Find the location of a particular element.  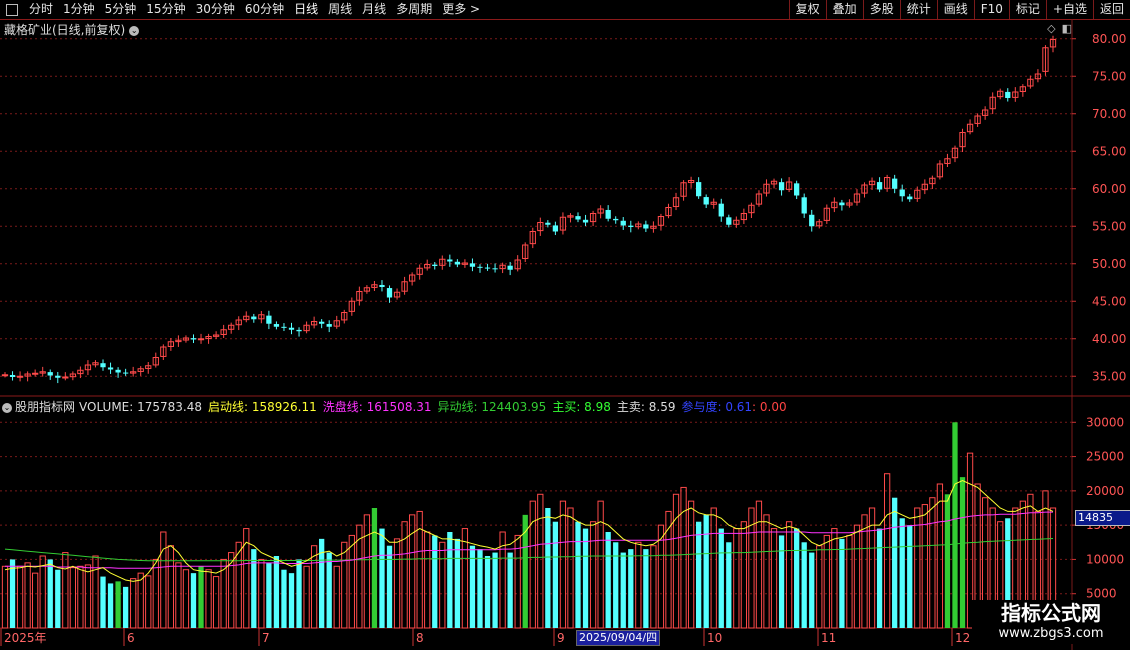

xipan-value: 洗盘线: 161508.31 is located at coordinates (377, 407).